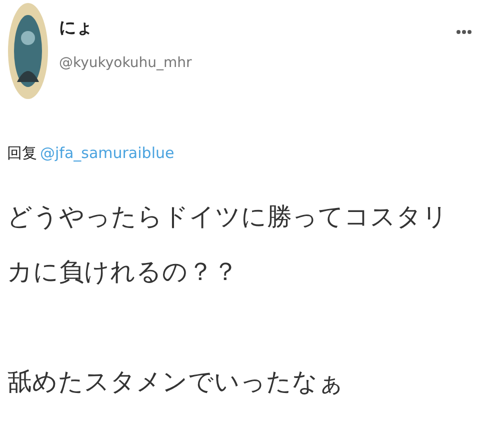  Describe the element at coordinates (257, 27) in the screenshot. I see `display-name: にょ` at that location.